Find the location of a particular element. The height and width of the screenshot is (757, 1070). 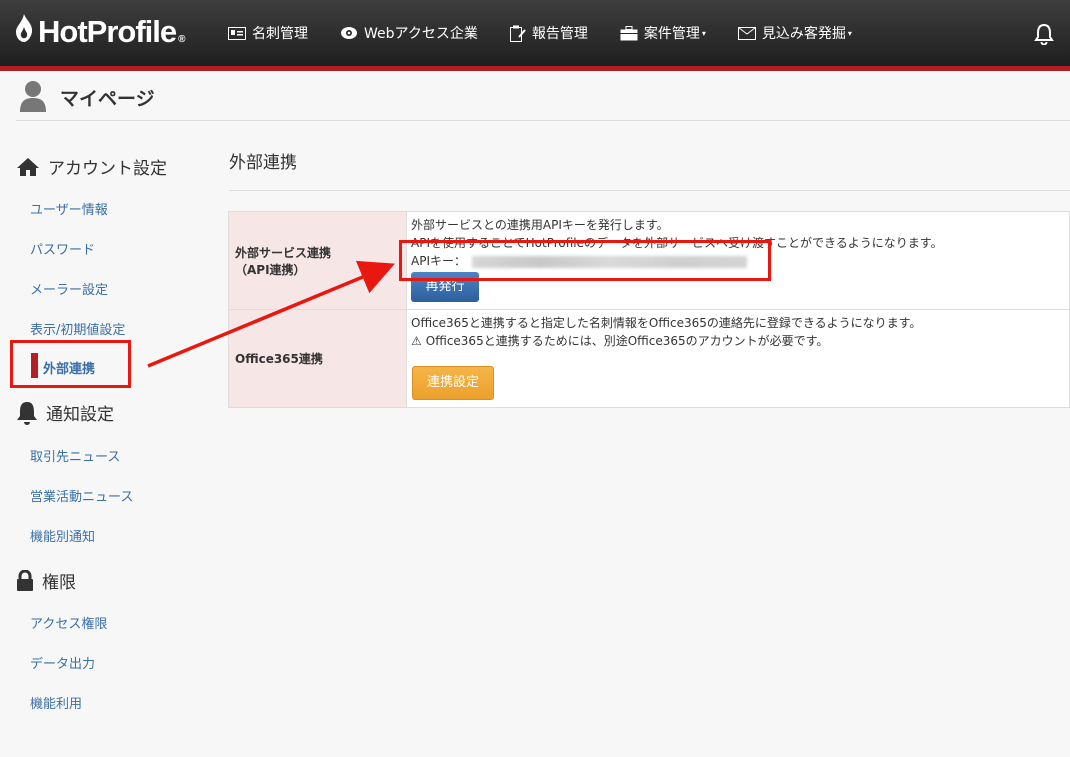

sidebar-item-external-integration: 外部連携 is located at coordinates (70, 364).